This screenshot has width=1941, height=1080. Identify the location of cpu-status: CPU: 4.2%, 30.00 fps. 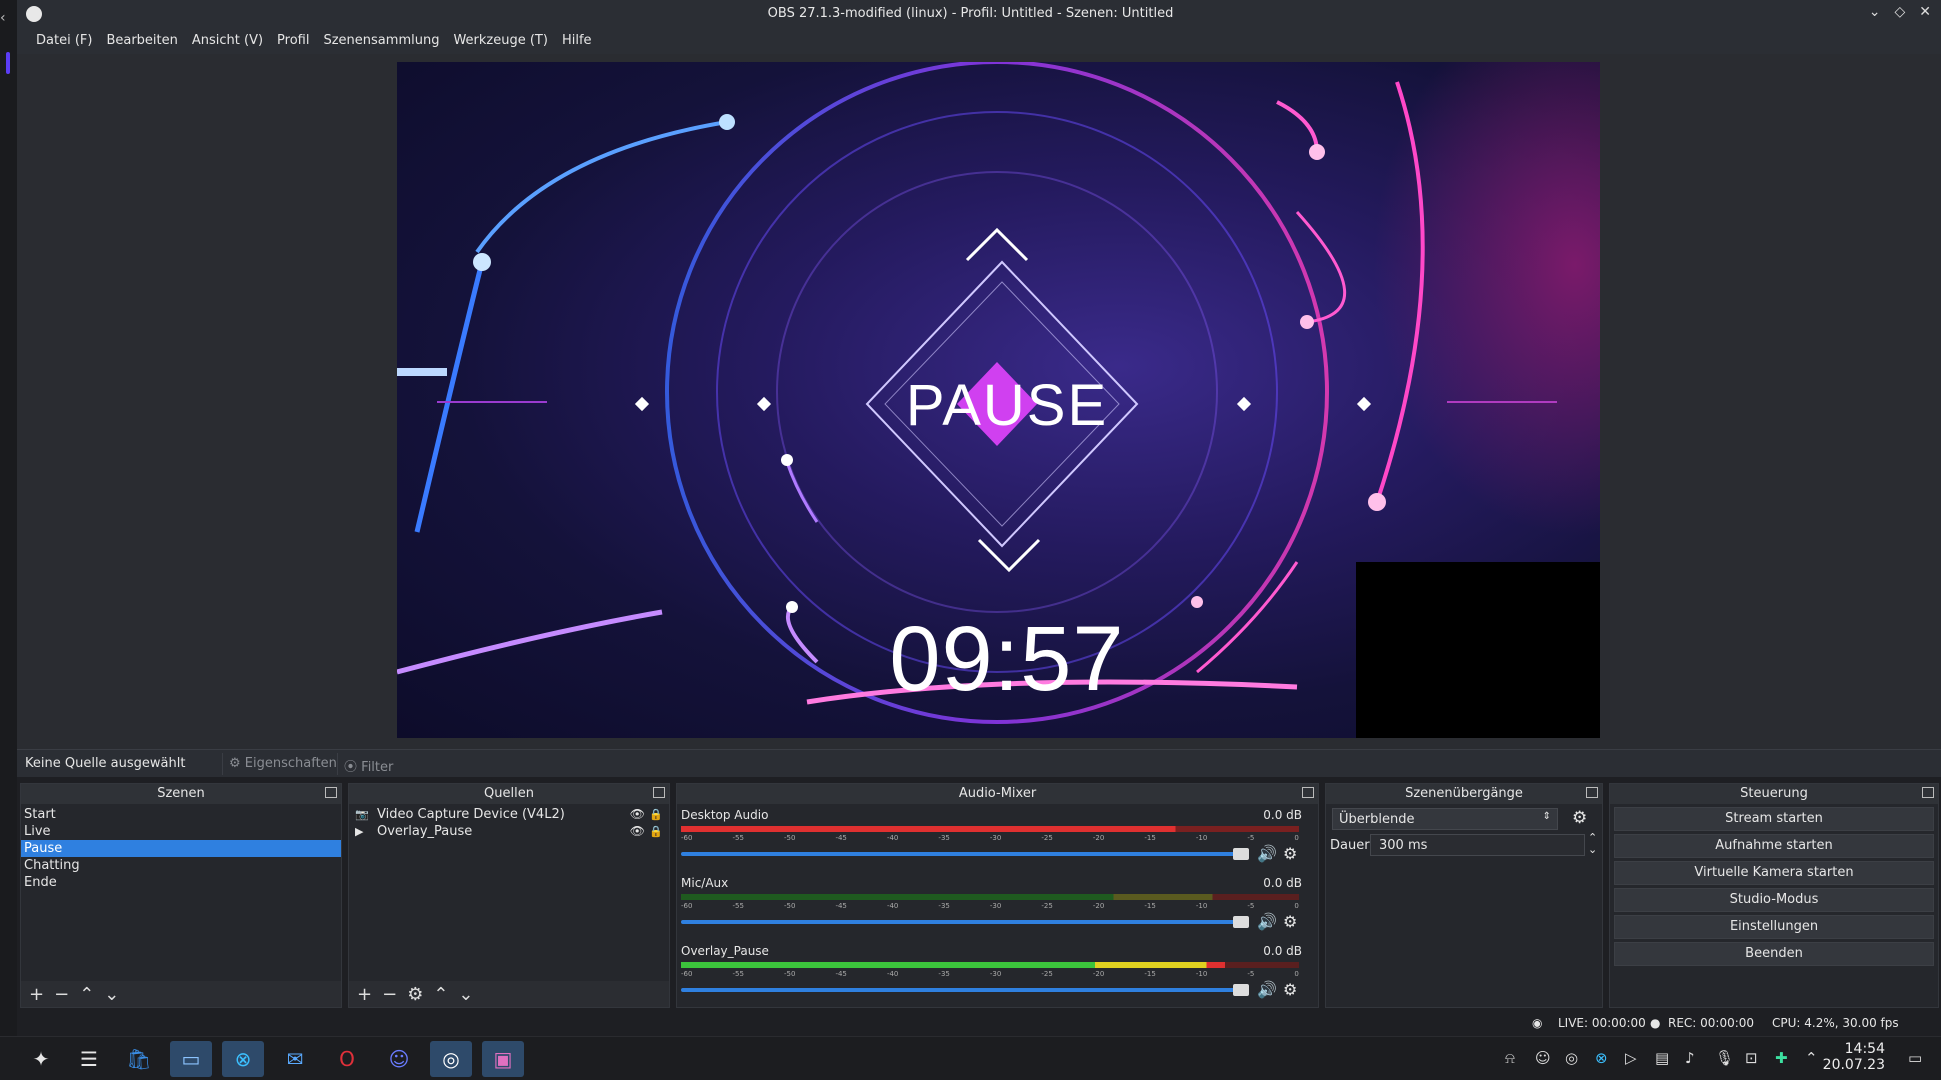
(1835, 1023).